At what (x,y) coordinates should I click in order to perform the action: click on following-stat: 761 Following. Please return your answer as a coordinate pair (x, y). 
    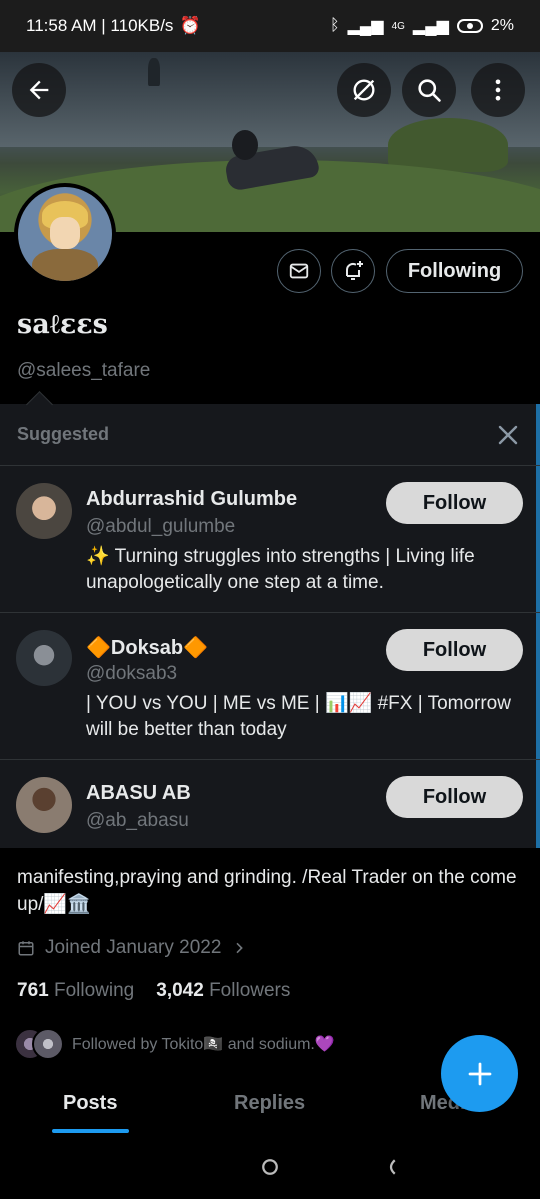
    Looking at the image, I should click on (75, 991).